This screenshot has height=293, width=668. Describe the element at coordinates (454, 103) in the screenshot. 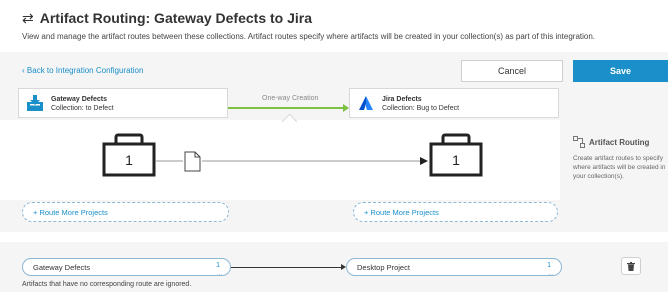

I see `target-repository-card: Jira Defects Collection: Bug to Defect` at that location.